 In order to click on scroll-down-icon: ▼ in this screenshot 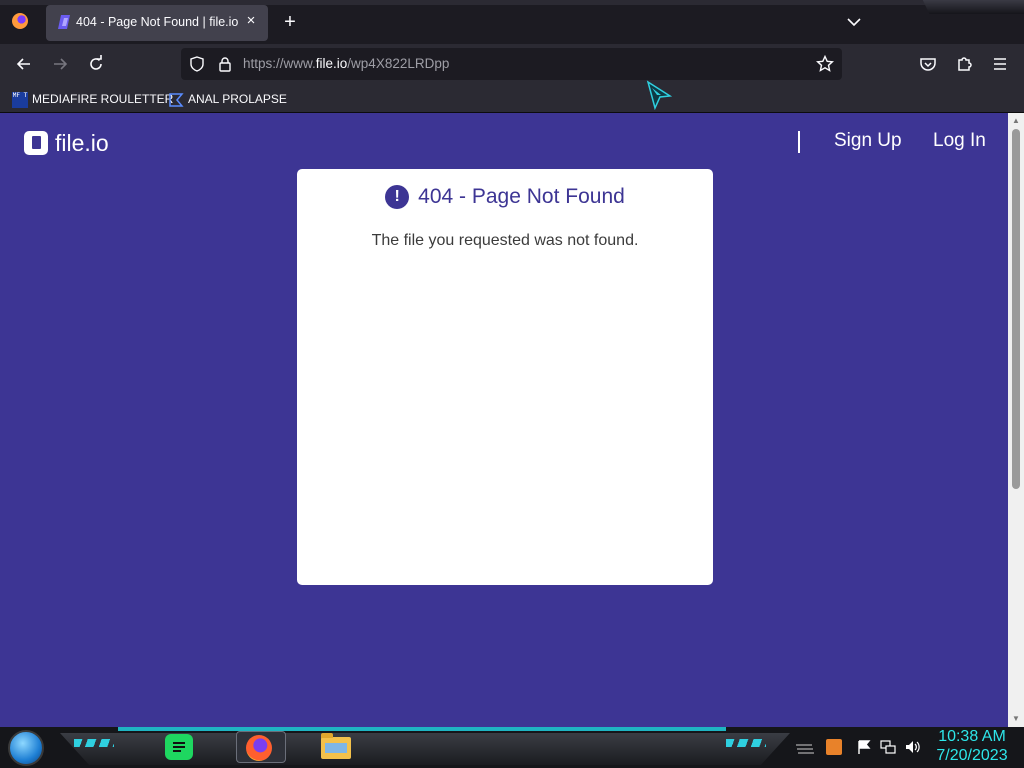, I will do `click(1016, 719)`.